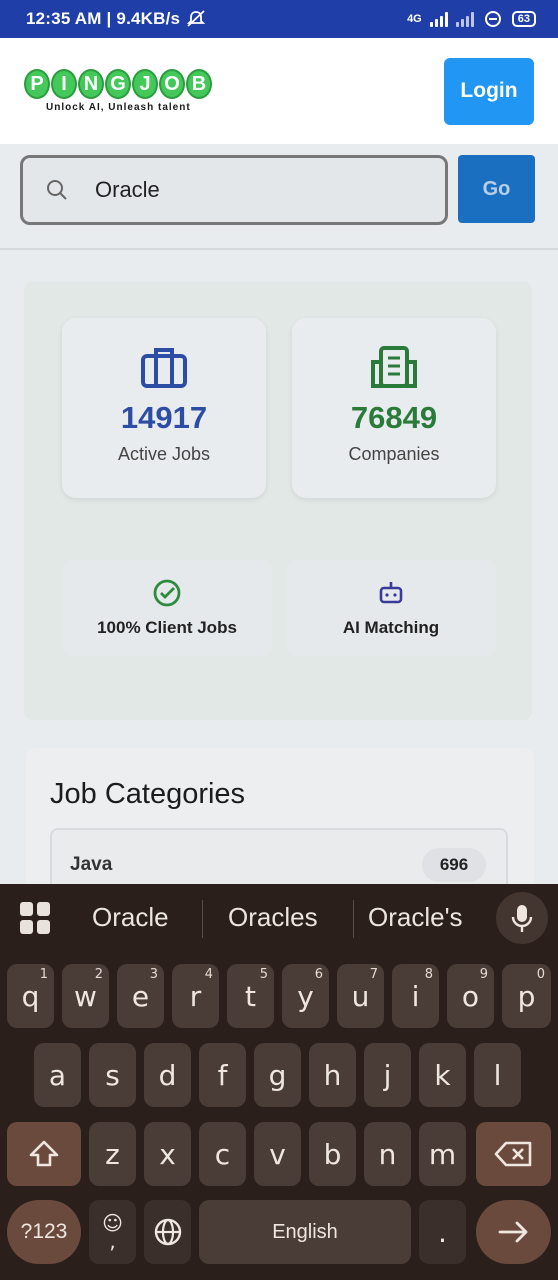 The width and height of the screenshot is (558, 1280). What do you see at coordinates (167, 1154) in the screenshot?
I see `key-x: x` at bounding box center [167, 1154].